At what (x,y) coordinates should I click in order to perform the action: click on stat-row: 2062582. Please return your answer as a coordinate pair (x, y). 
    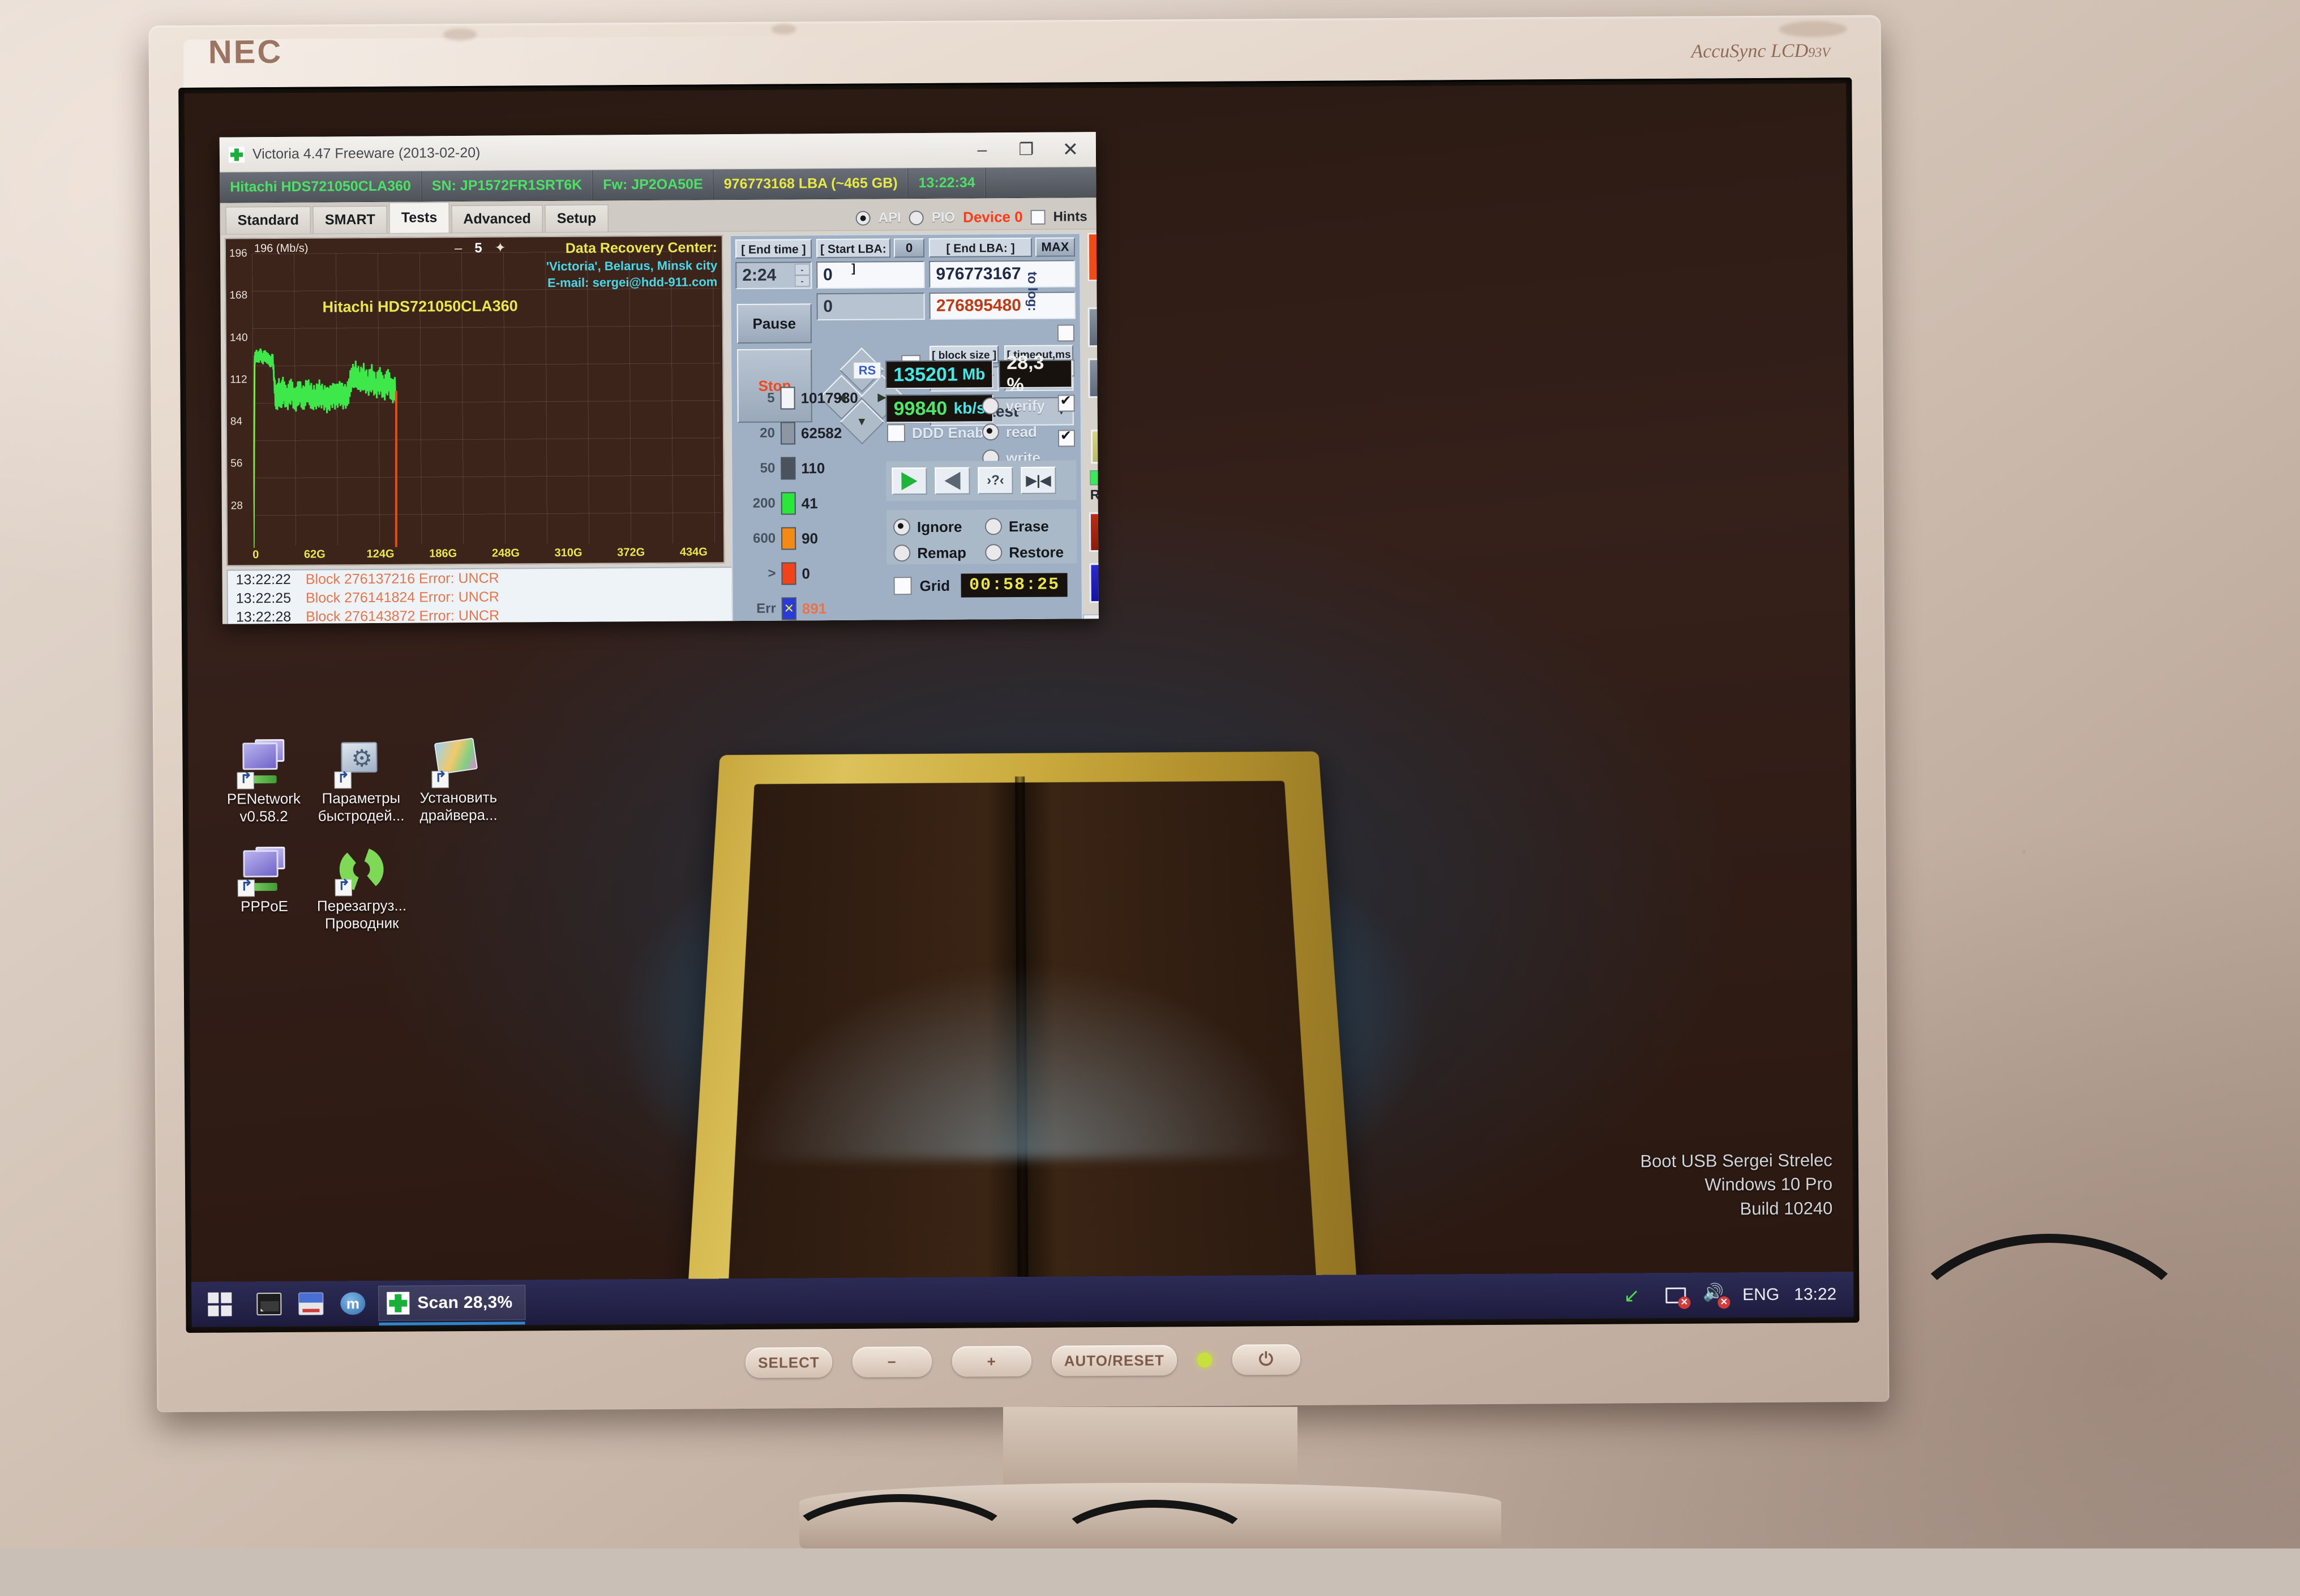
    Looking at the image, I should click on (811, 433).